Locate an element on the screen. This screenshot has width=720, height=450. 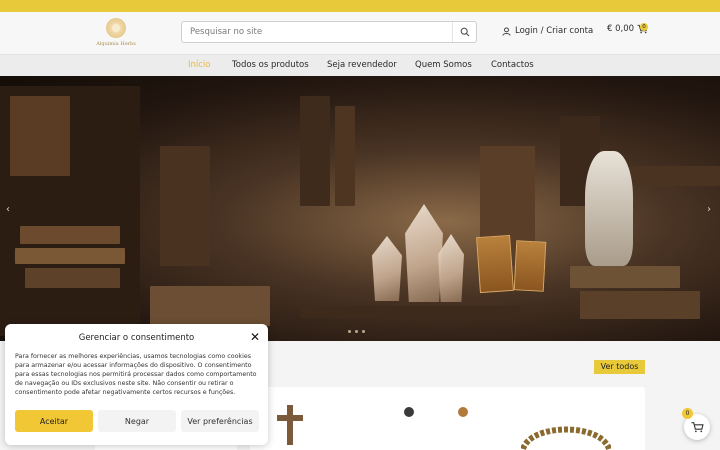
search-input is located at coordinates (317, 32).